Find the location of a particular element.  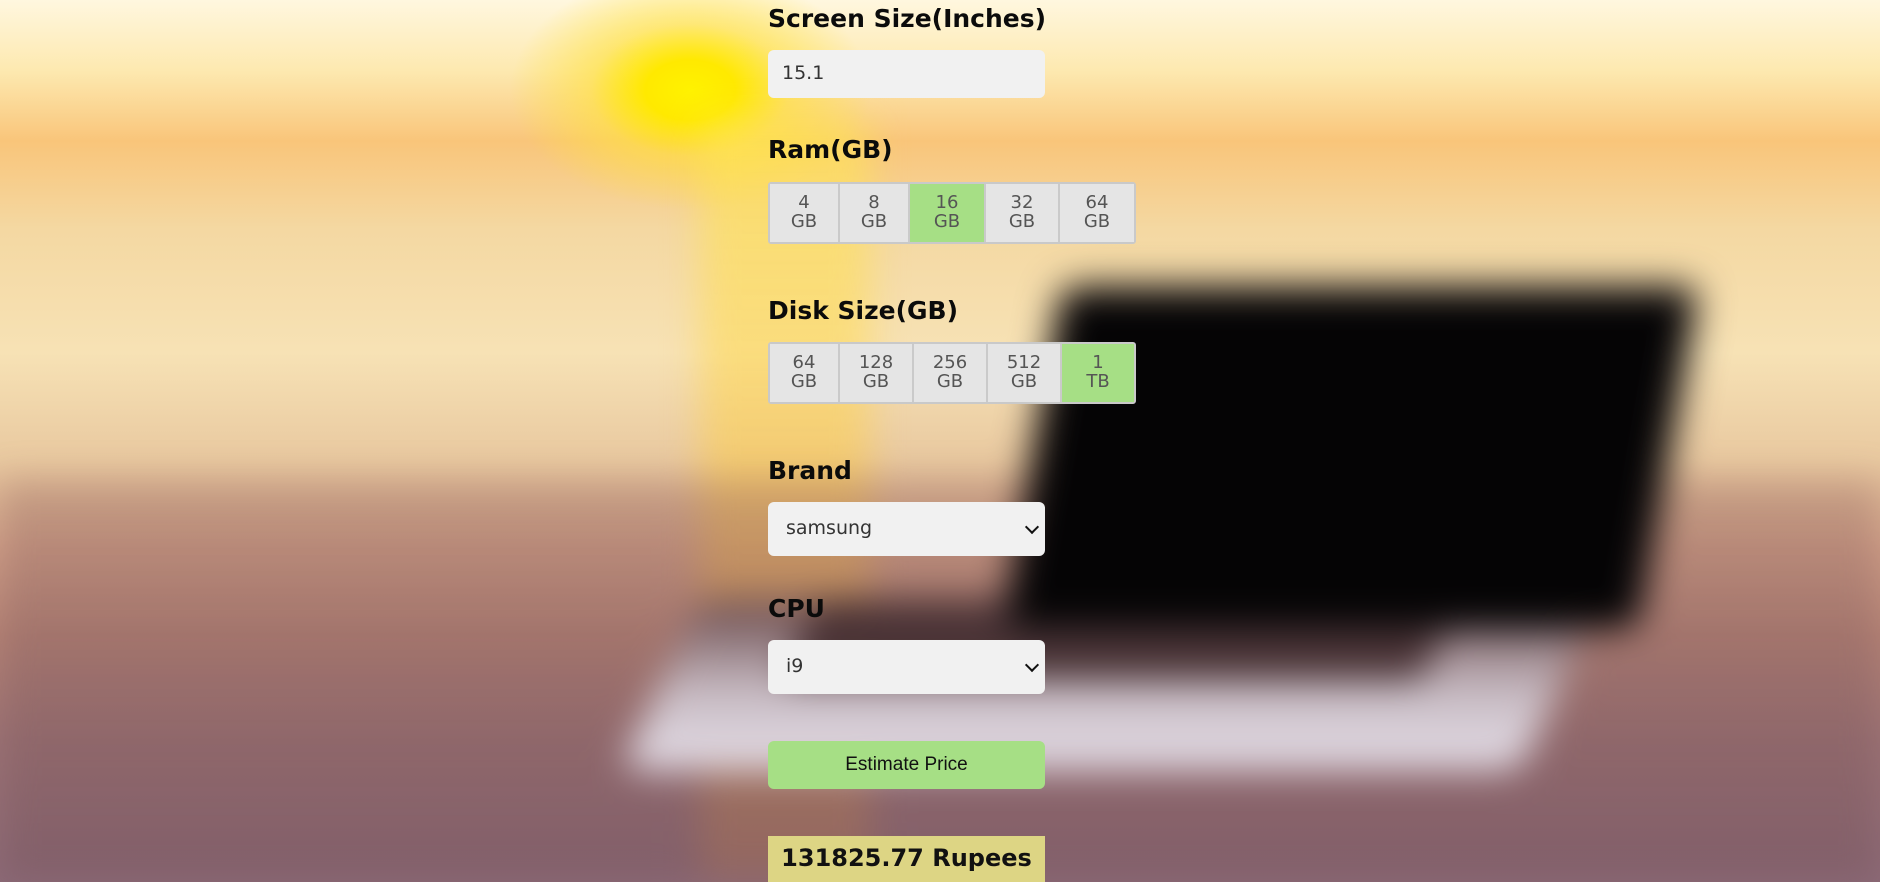

cpu-select-value: i9 is located at coordinates (795, 666).